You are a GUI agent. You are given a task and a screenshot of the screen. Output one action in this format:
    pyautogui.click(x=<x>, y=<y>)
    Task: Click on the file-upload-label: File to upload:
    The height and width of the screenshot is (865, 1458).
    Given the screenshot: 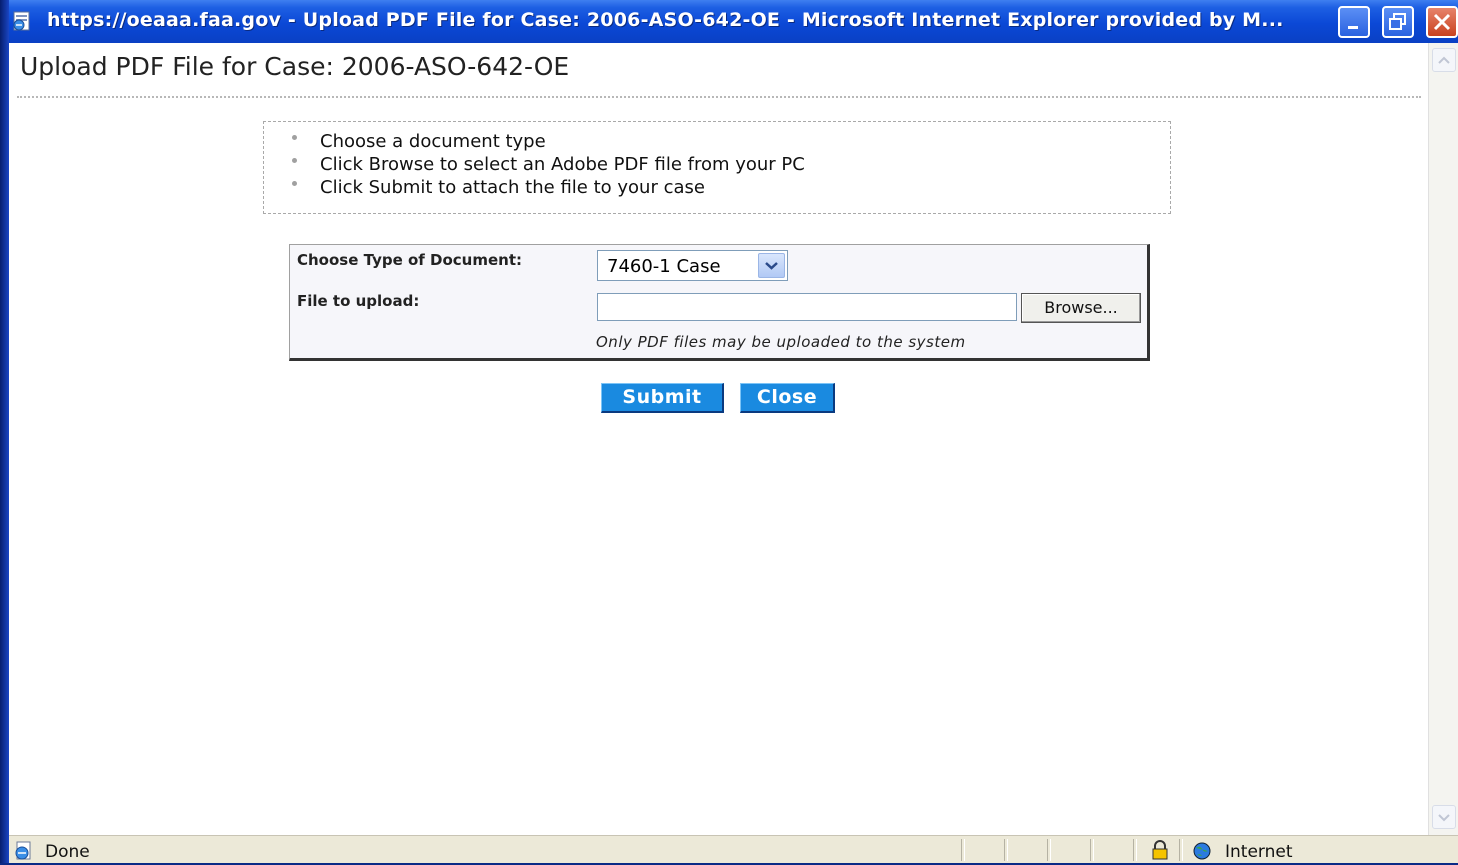 What is the action you would take?
    pyautogui.click(x=358, y=301)
    